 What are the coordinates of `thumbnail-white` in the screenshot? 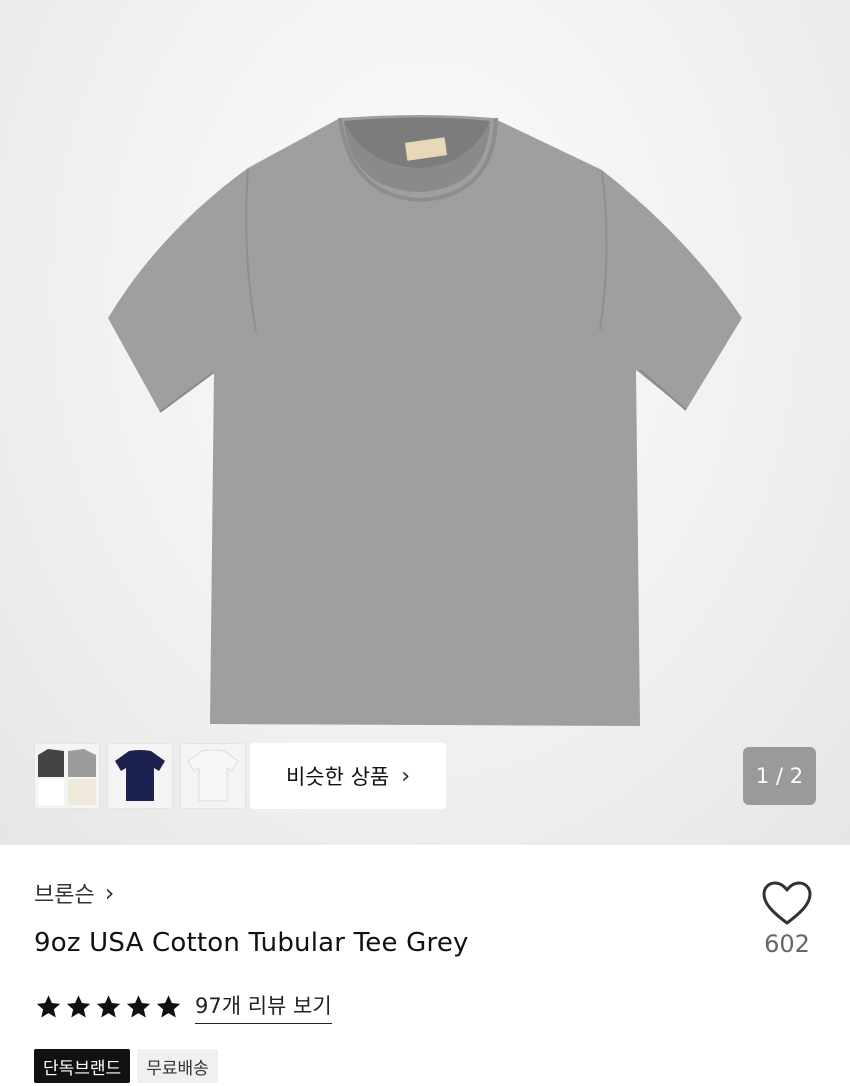 It's located at (213, 776).